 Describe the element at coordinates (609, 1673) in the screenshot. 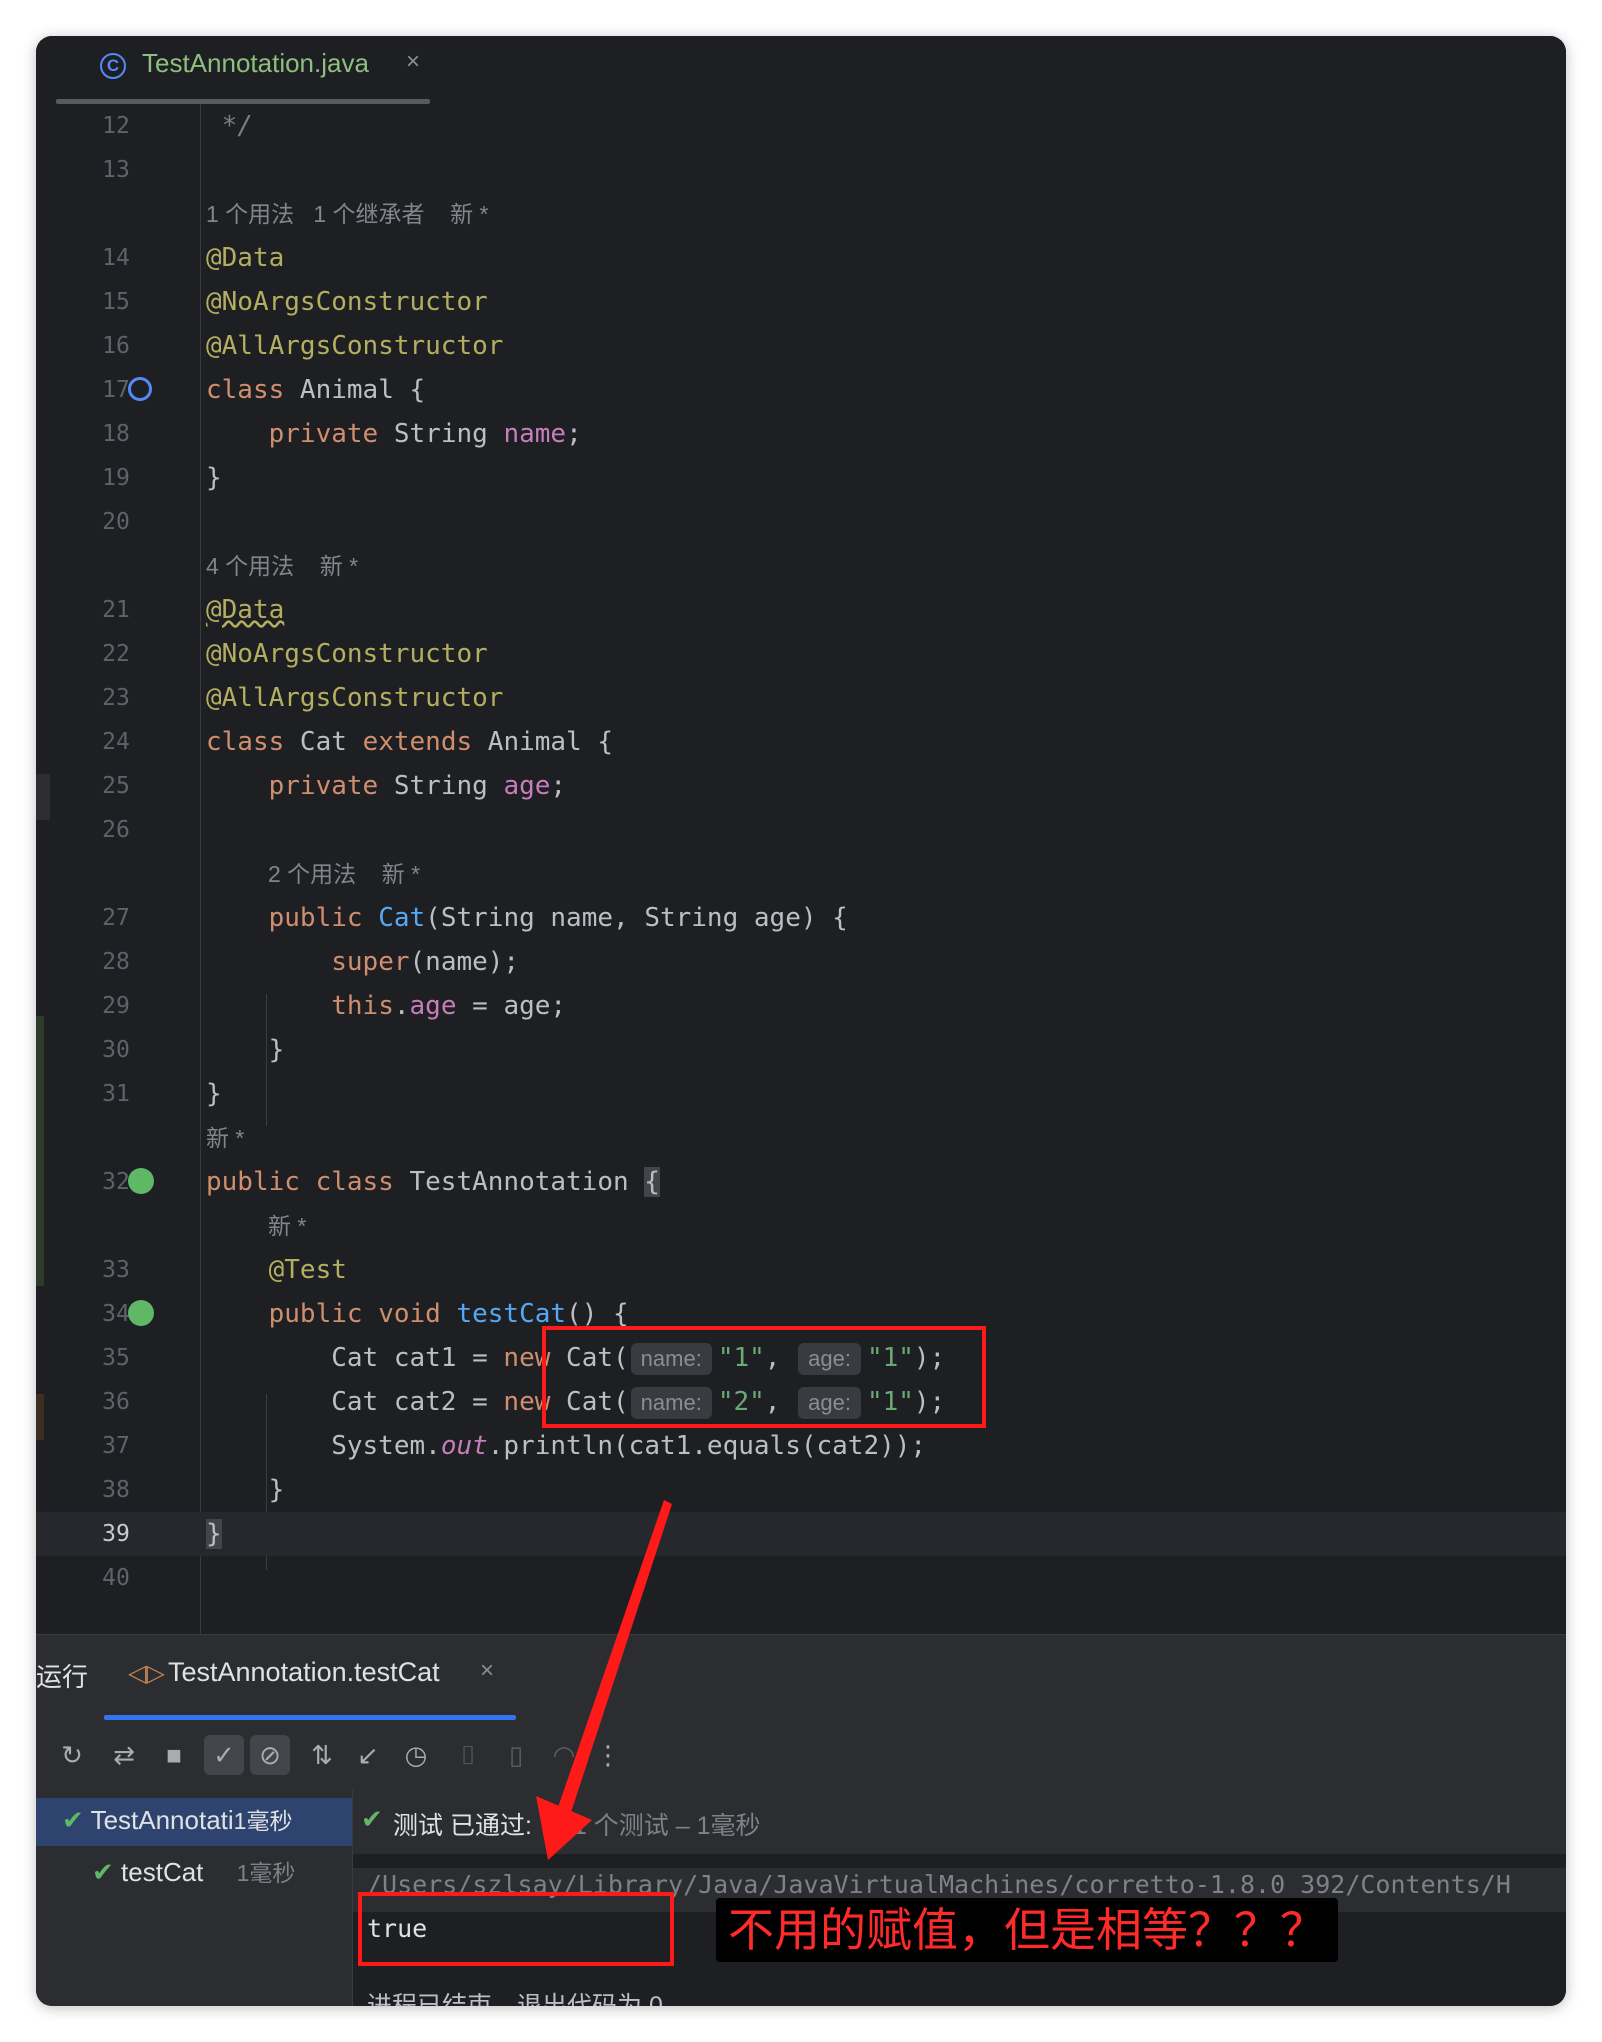

I see `arrow-shaft` at that location.